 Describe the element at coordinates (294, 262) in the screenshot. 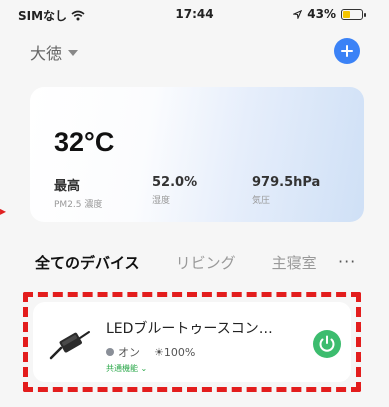

I see `tab-master-bedroom: 主寝室` at that location.